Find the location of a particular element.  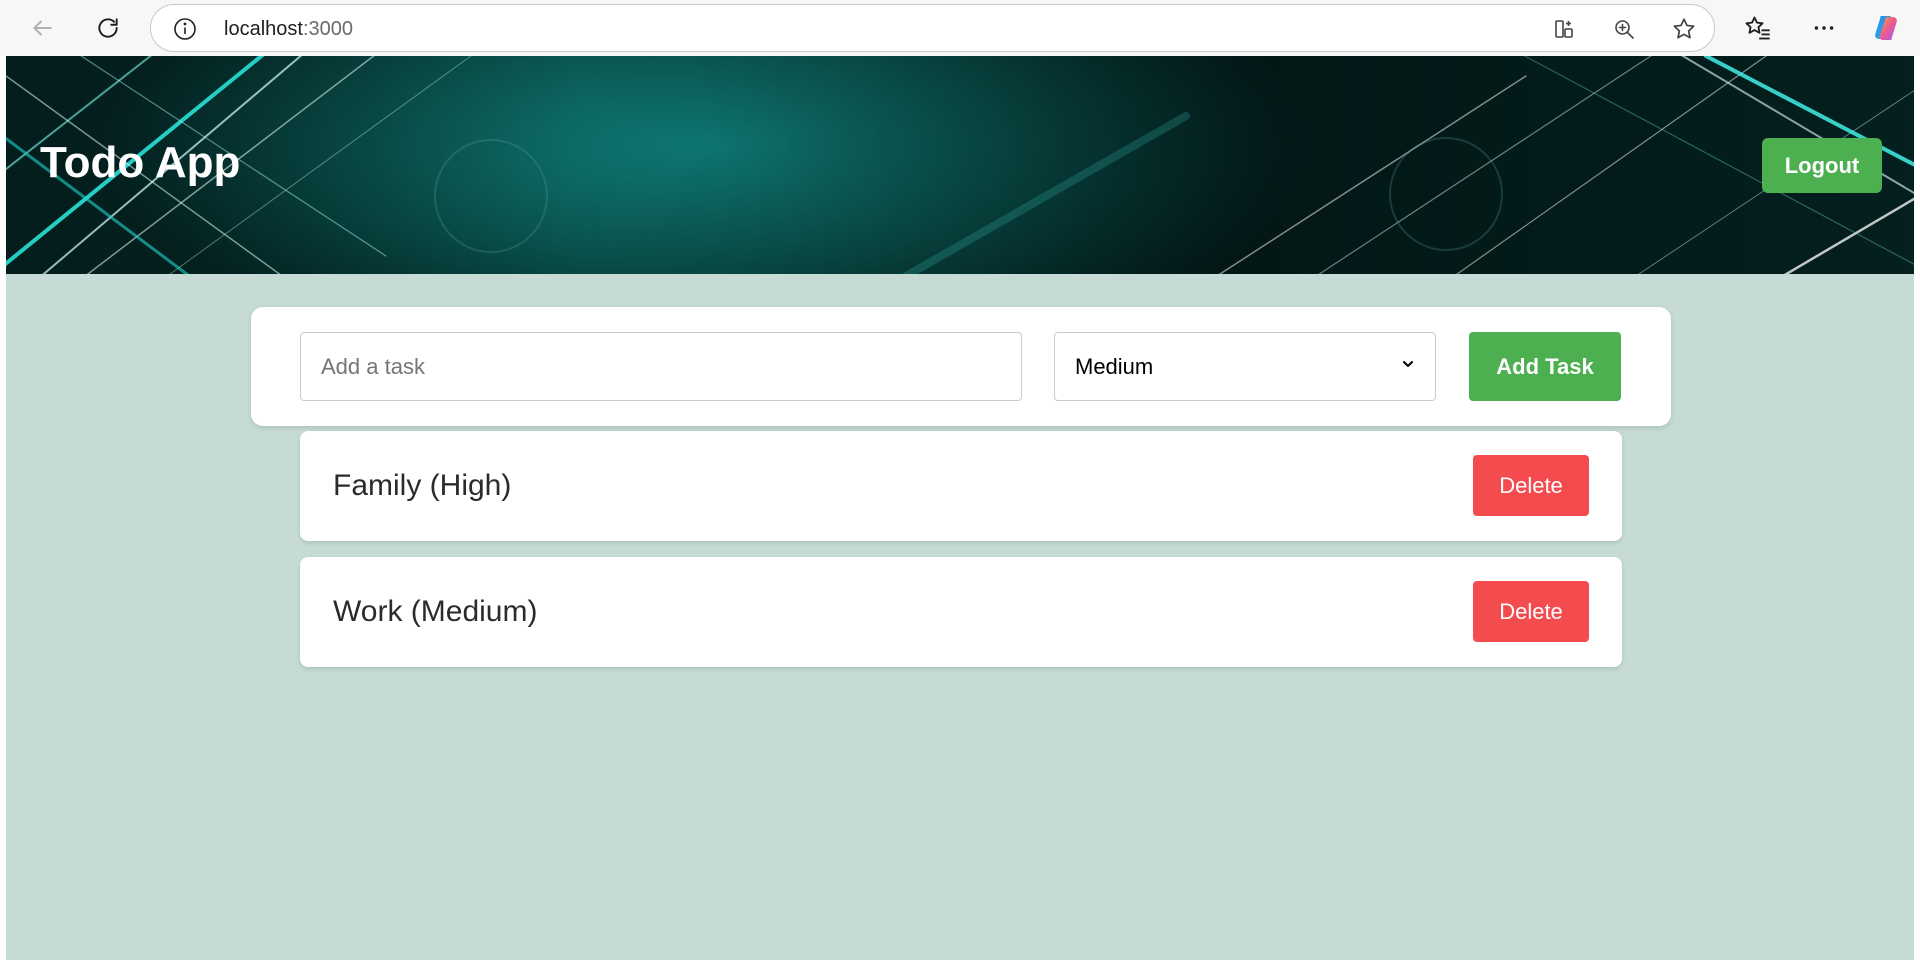

task-input is located at coordinates (661, 366).